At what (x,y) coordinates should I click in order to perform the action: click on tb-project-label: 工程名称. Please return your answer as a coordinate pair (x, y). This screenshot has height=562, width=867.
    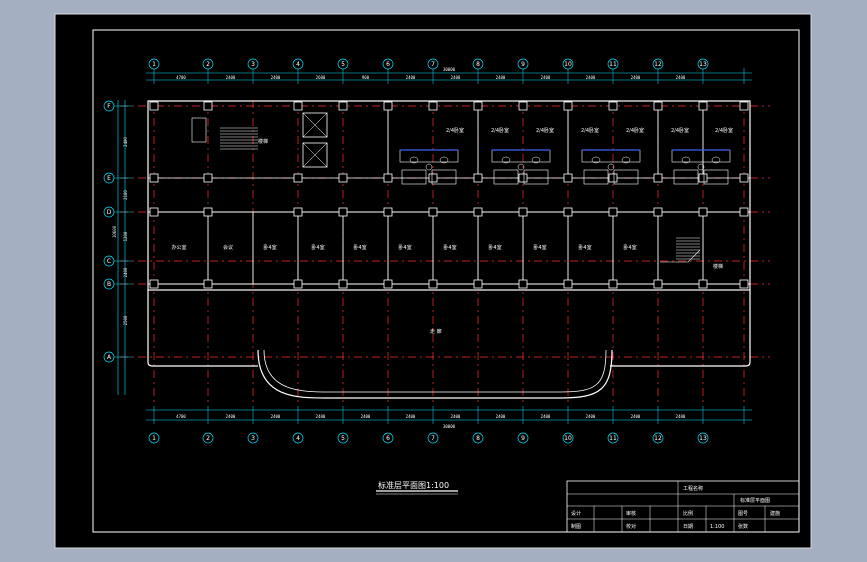
    Looking at the image, I should click on (693, 488).